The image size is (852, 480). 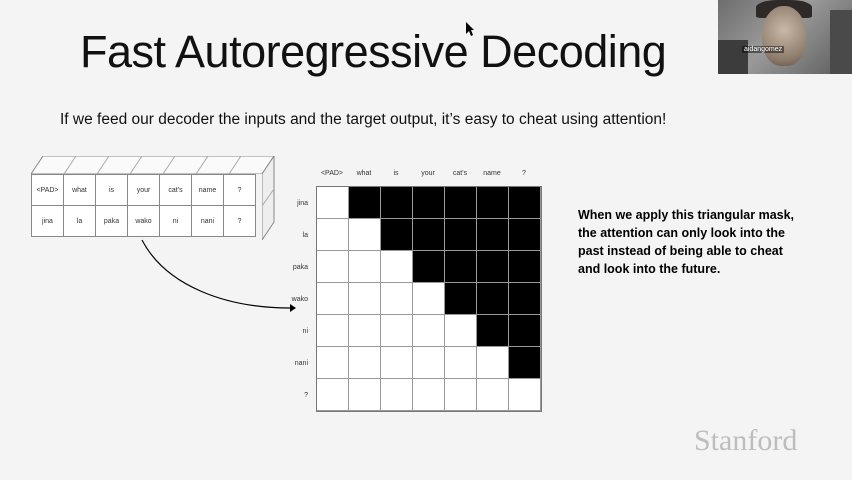 I want to click on matrix-row-labels: jina la paka wako ni nani ?, so click(x=295, y=298).